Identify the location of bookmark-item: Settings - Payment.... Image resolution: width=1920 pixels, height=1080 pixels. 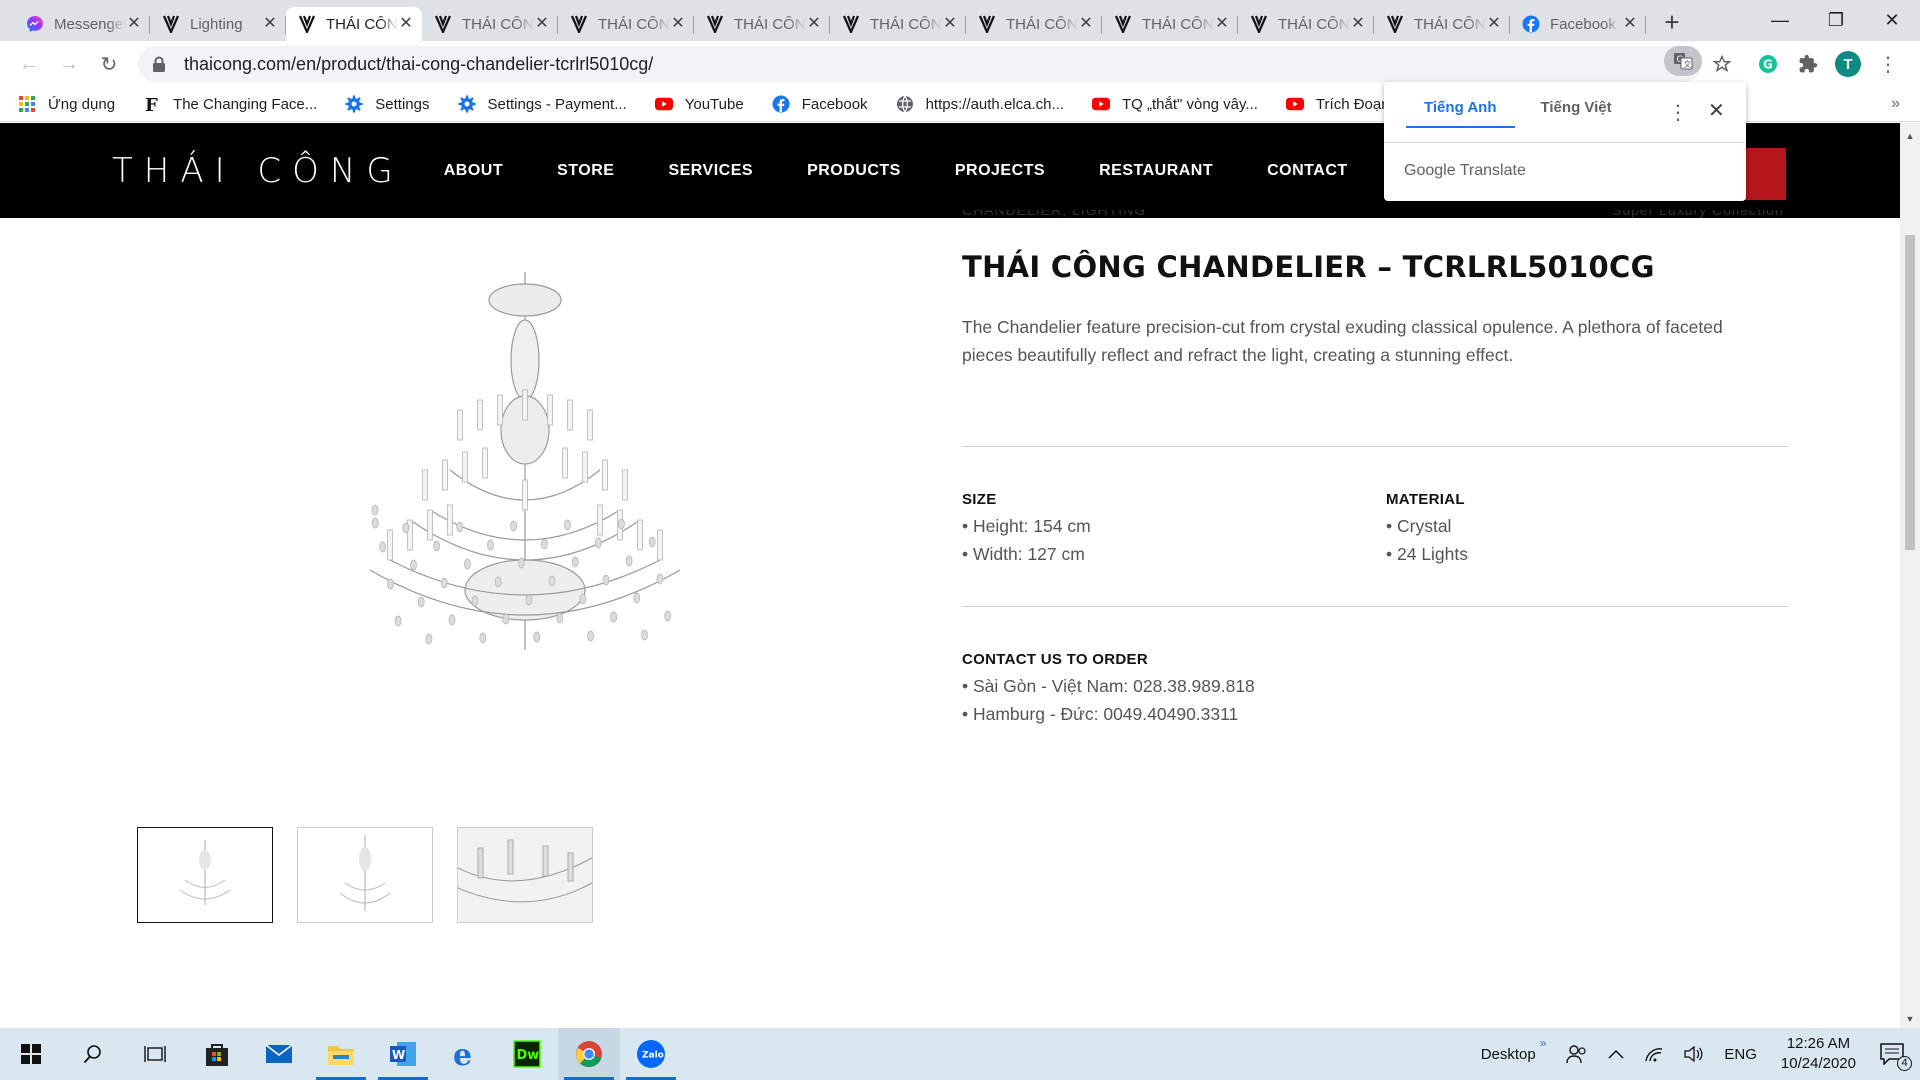
(542, 104).